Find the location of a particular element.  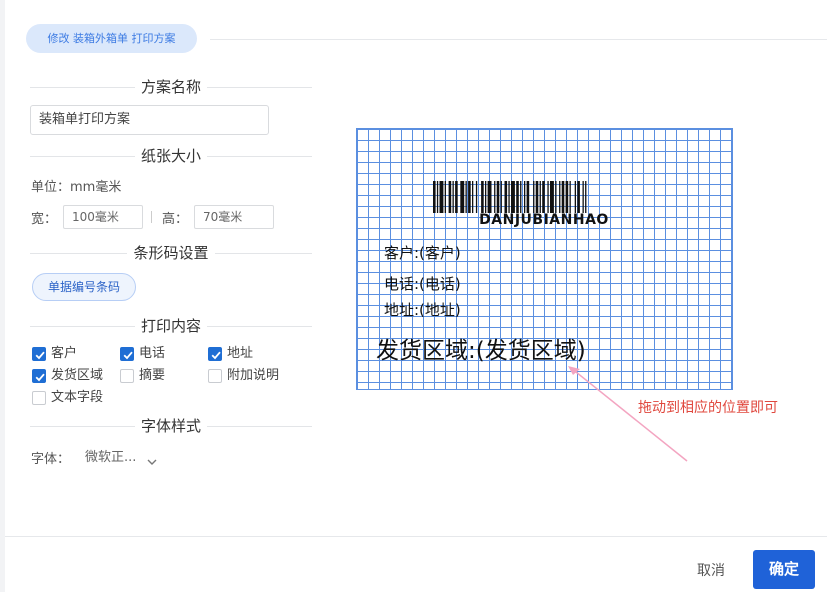

title-divider is located at coordinates (518, 39).